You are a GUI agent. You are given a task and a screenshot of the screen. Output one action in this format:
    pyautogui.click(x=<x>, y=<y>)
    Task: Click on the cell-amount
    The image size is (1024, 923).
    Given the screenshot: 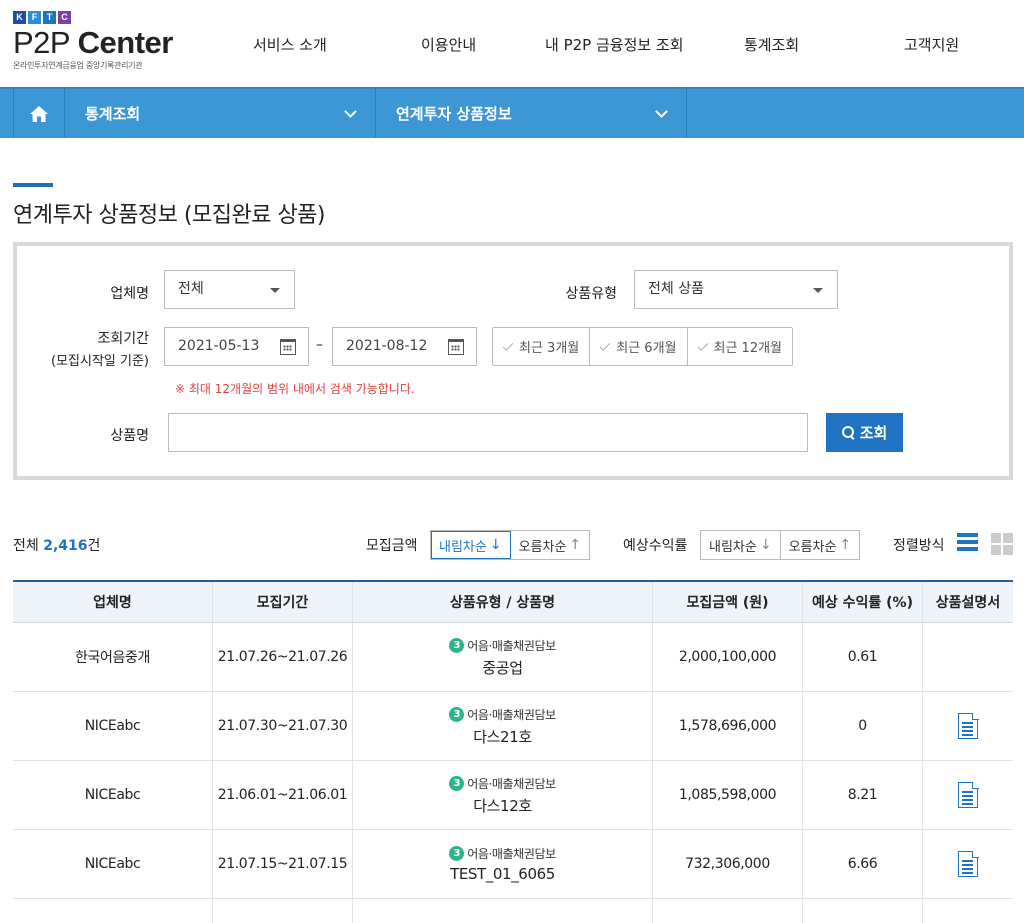 What is the action you would take?
    pyautogui.click(x=728, y=911)
    